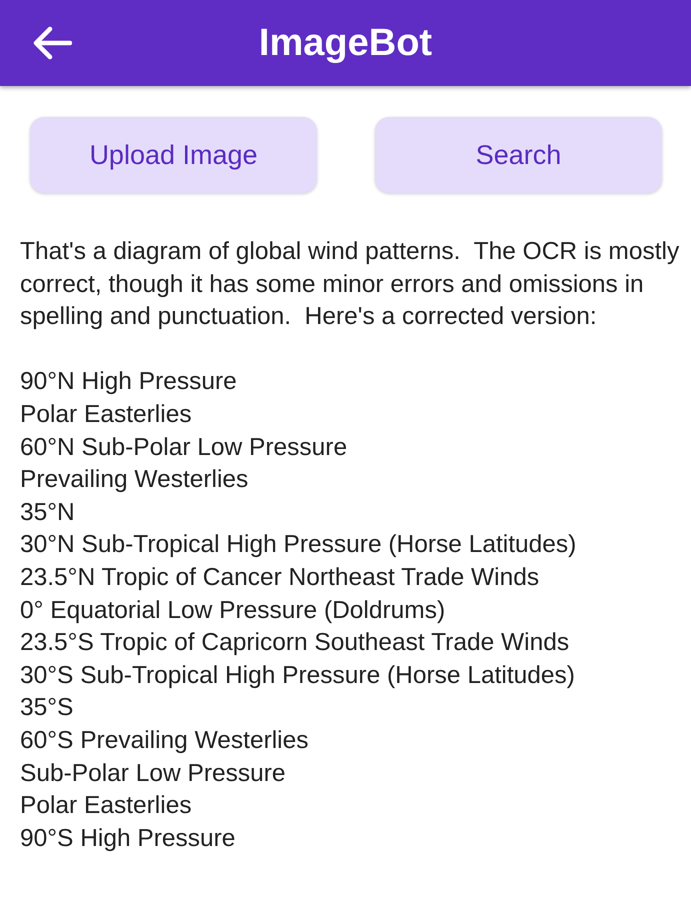  I want to click on action-button: Search, so click(518, 155).